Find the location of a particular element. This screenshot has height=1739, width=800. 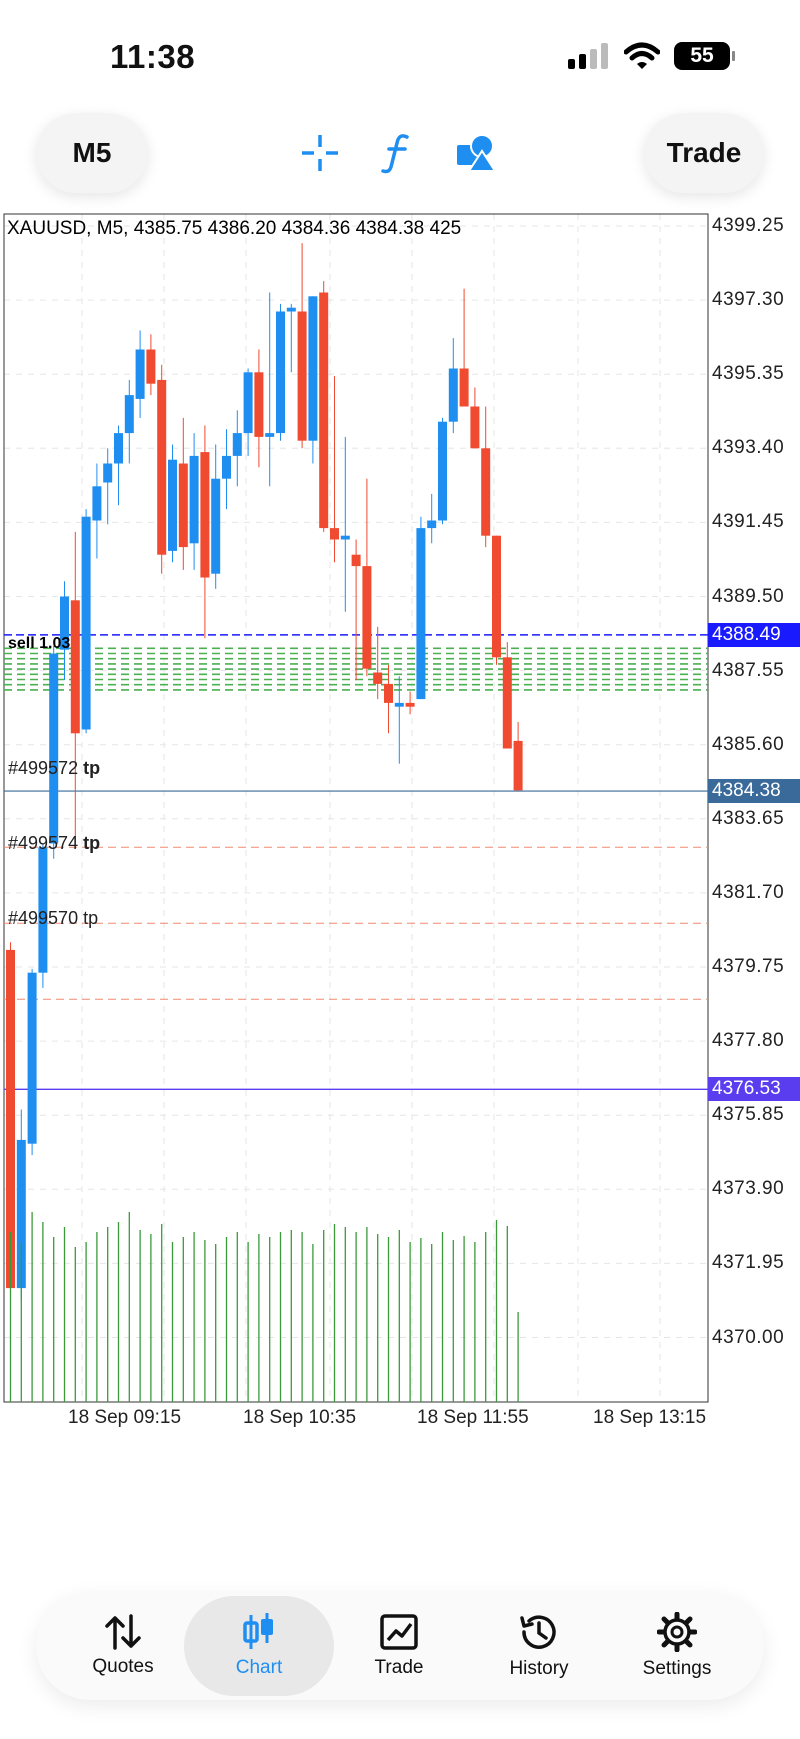

nav-quotes: Quotes is located at coordinates (123, 1646).